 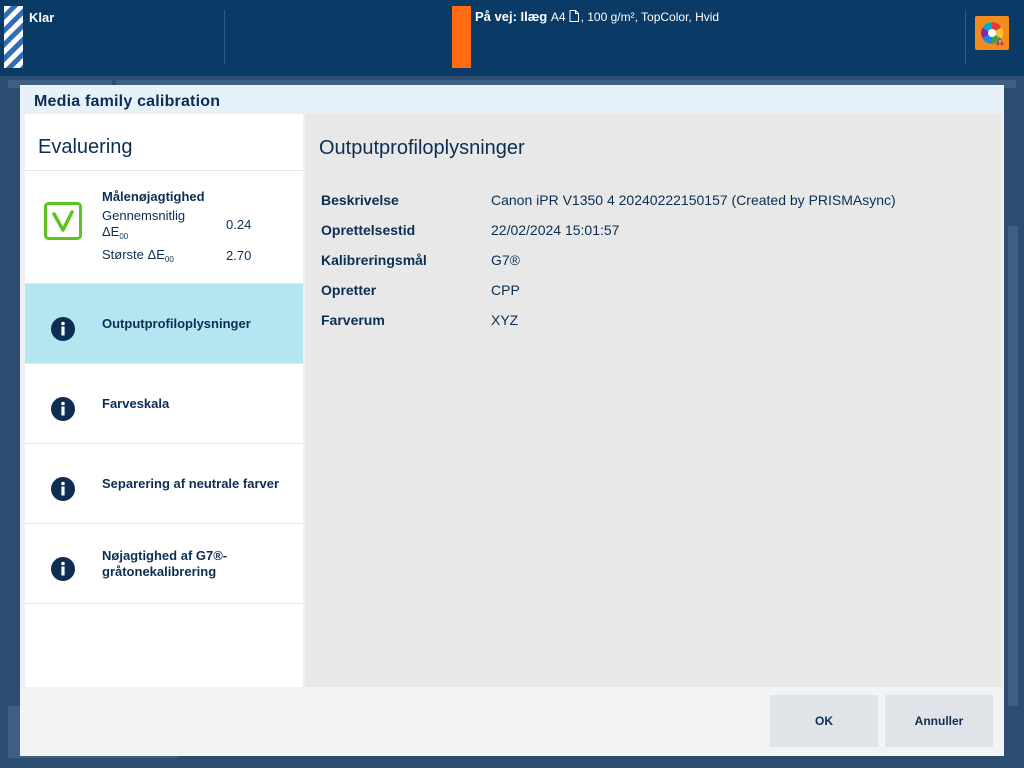 I want to click on nav-item-label: Farveskala, so click(x=136, y=403).